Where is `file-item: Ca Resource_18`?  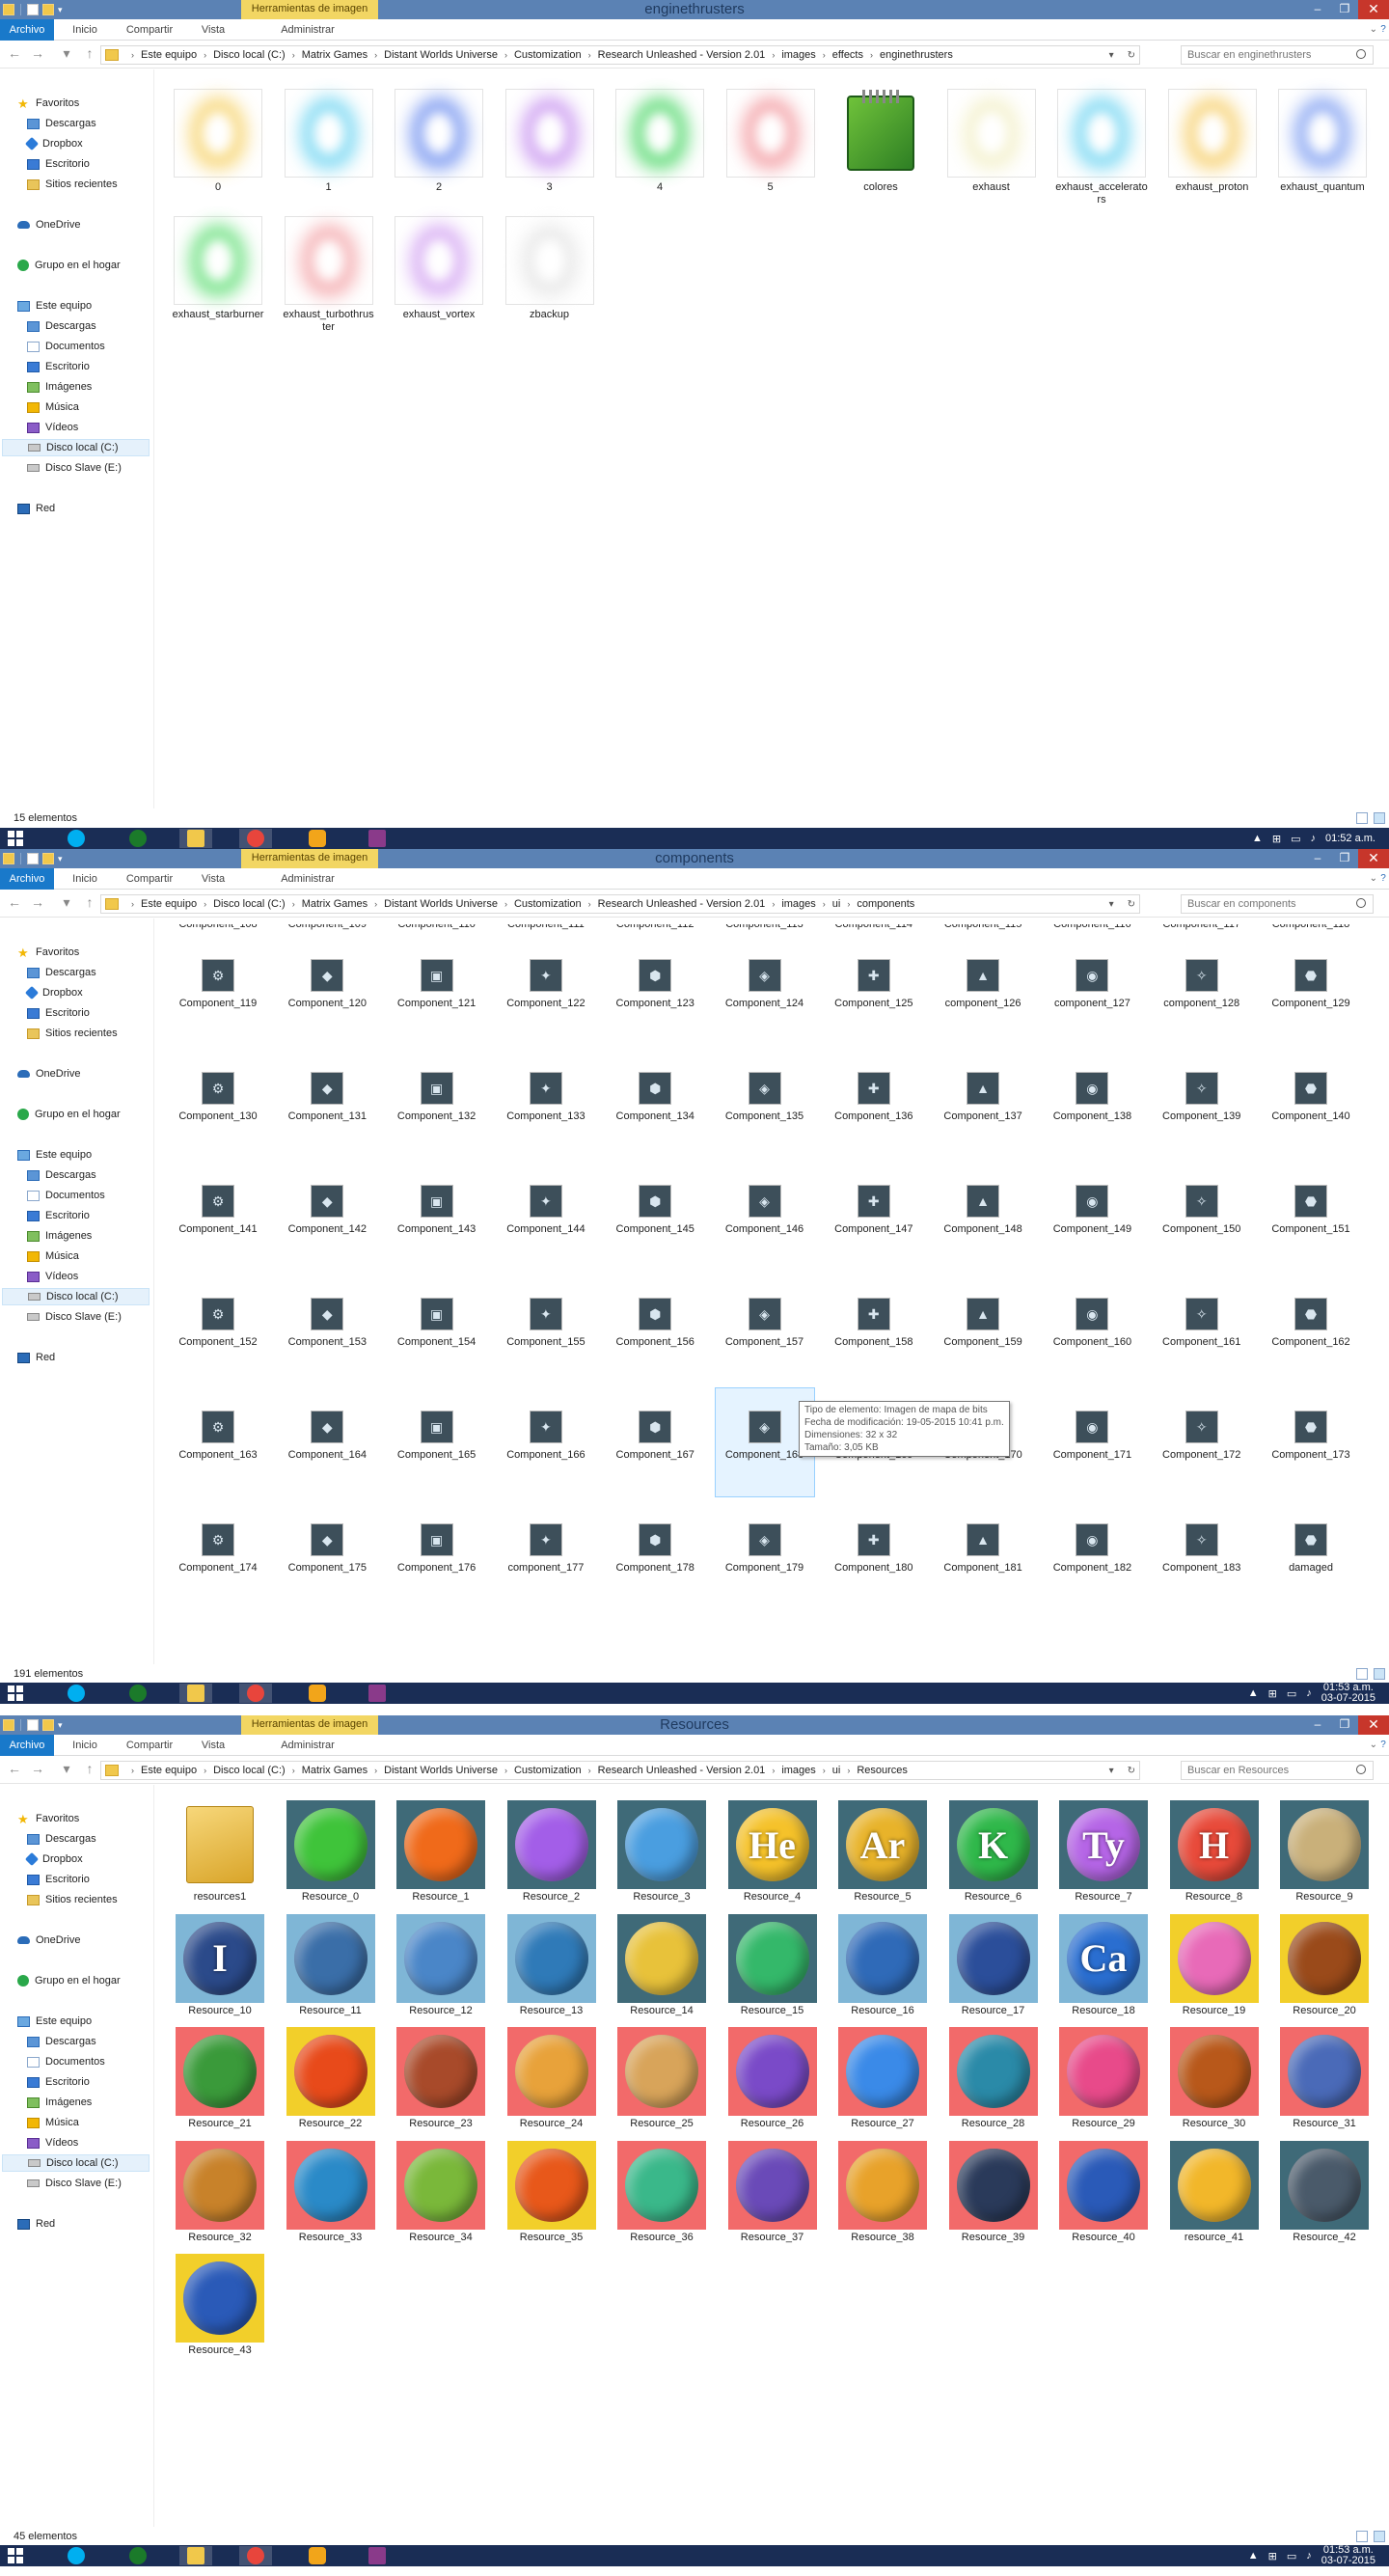
file-item: Ca Resource_18 is located at coordinates (1103, 1965).